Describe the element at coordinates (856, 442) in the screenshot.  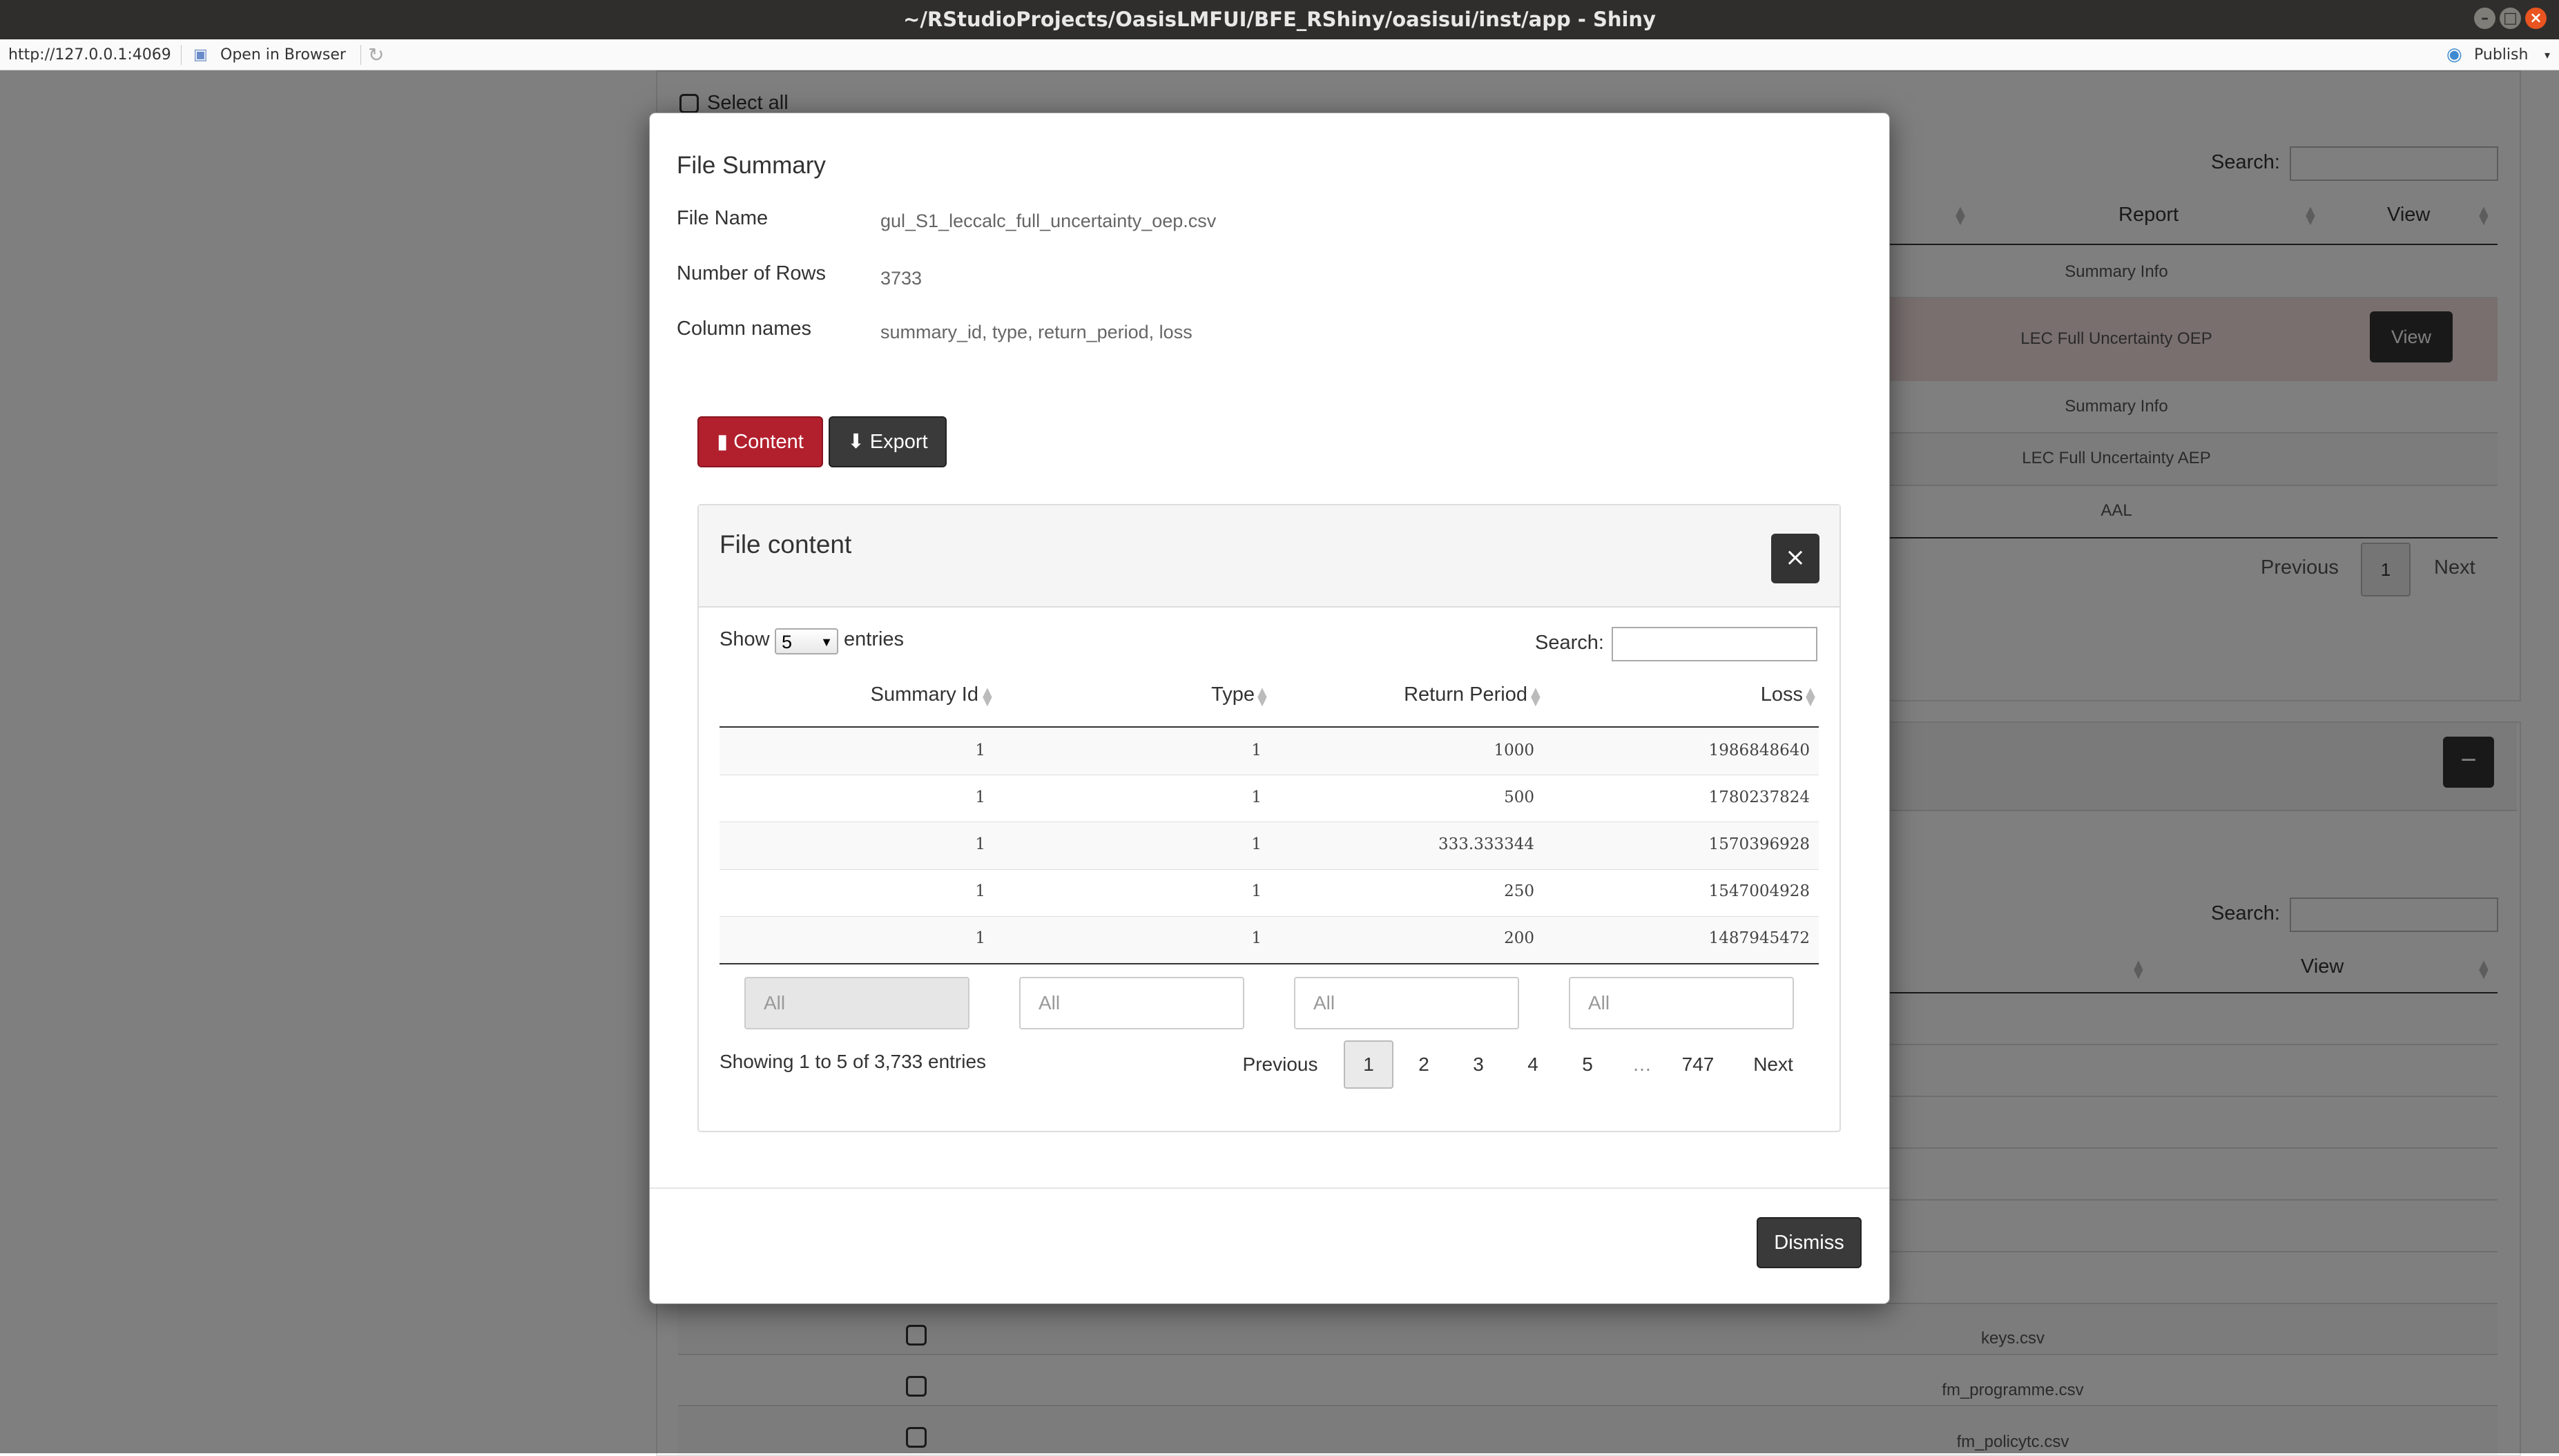
I see `download-icon: ⬇` at that location.